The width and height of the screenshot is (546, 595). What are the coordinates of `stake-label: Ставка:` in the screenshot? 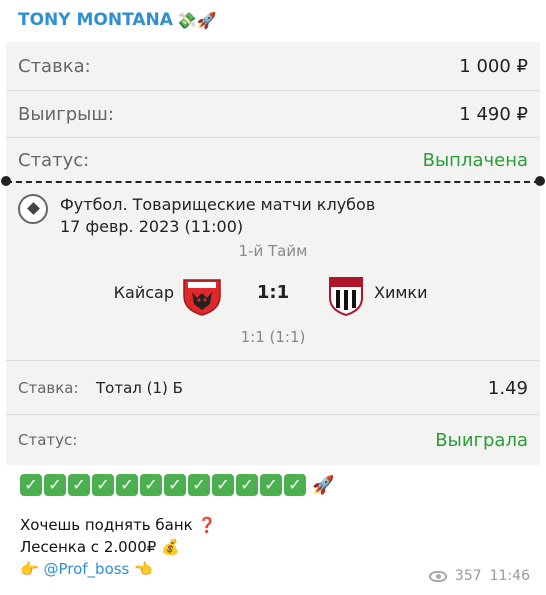 It's located at (54, 66).